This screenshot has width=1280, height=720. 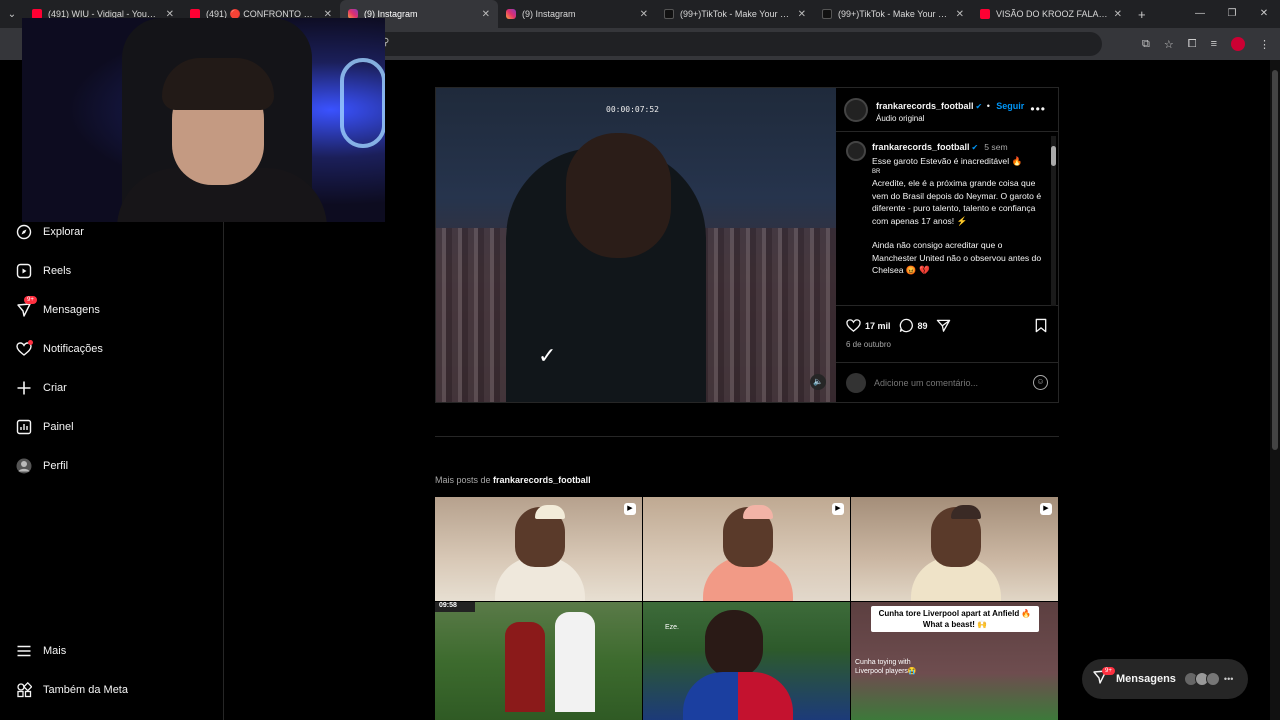 I want to click on likes-count: 17 mil, so click(x=878, y=326).